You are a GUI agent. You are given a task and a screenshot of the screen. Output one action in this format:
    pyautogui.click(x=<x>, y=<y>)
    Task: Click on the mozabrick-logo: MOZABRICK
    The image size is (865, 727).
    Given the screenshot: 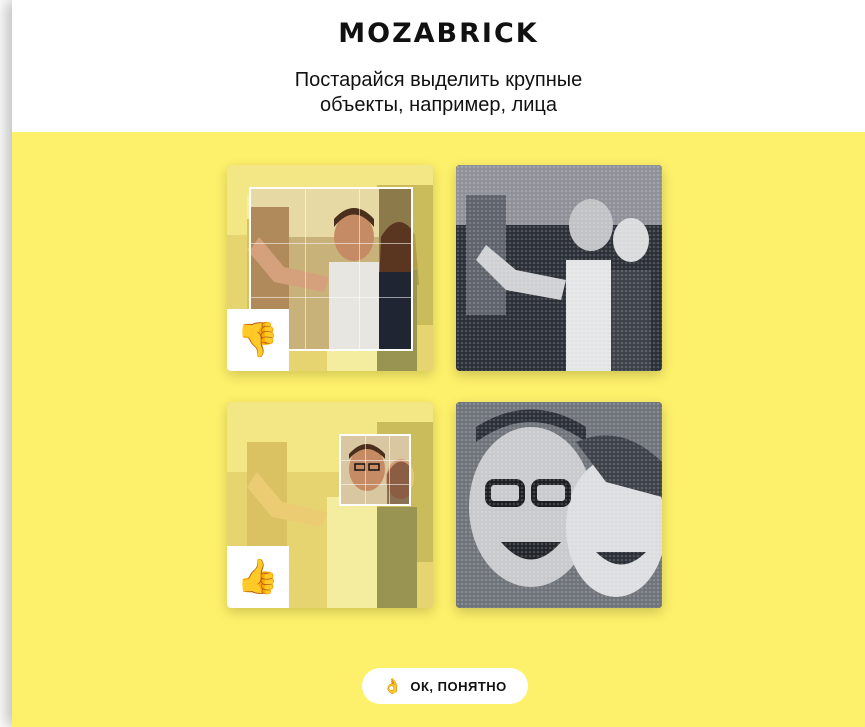 What is the action you would take?
    pyautogui.click(x=438, y=33)
    